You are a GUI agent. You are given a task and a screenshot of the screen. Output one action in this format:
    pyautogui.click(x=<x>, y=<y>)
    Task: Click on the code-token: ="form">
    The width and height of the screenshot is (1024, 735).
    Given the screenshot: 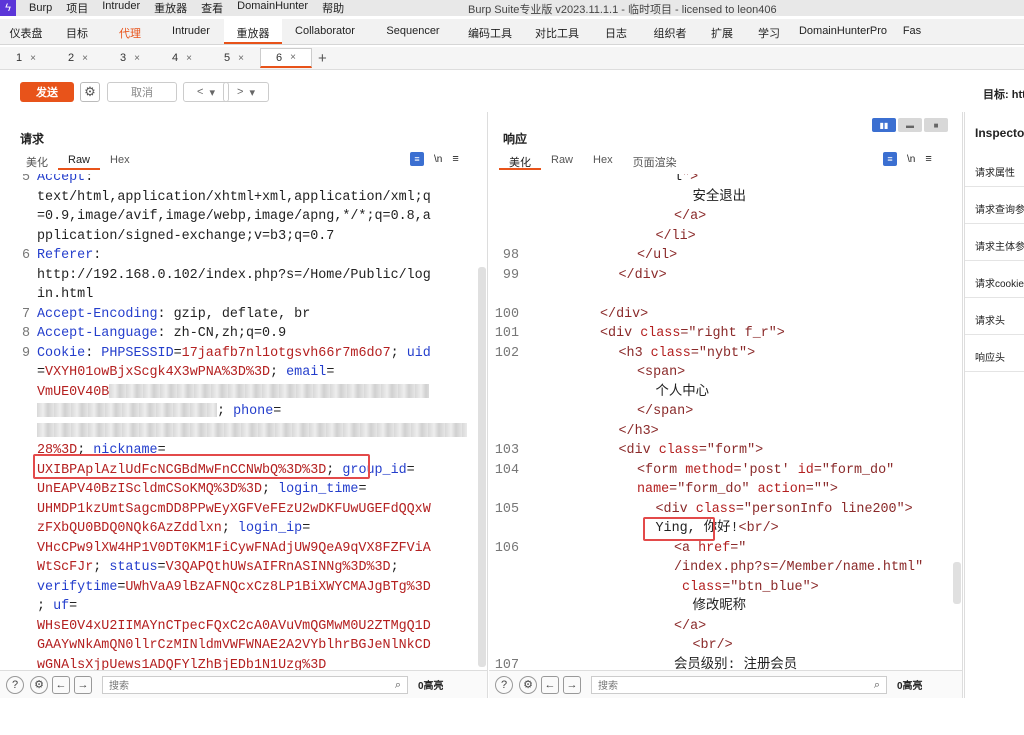 What is the action you would take?
    pyautogui.click(x=731, y=450)
    